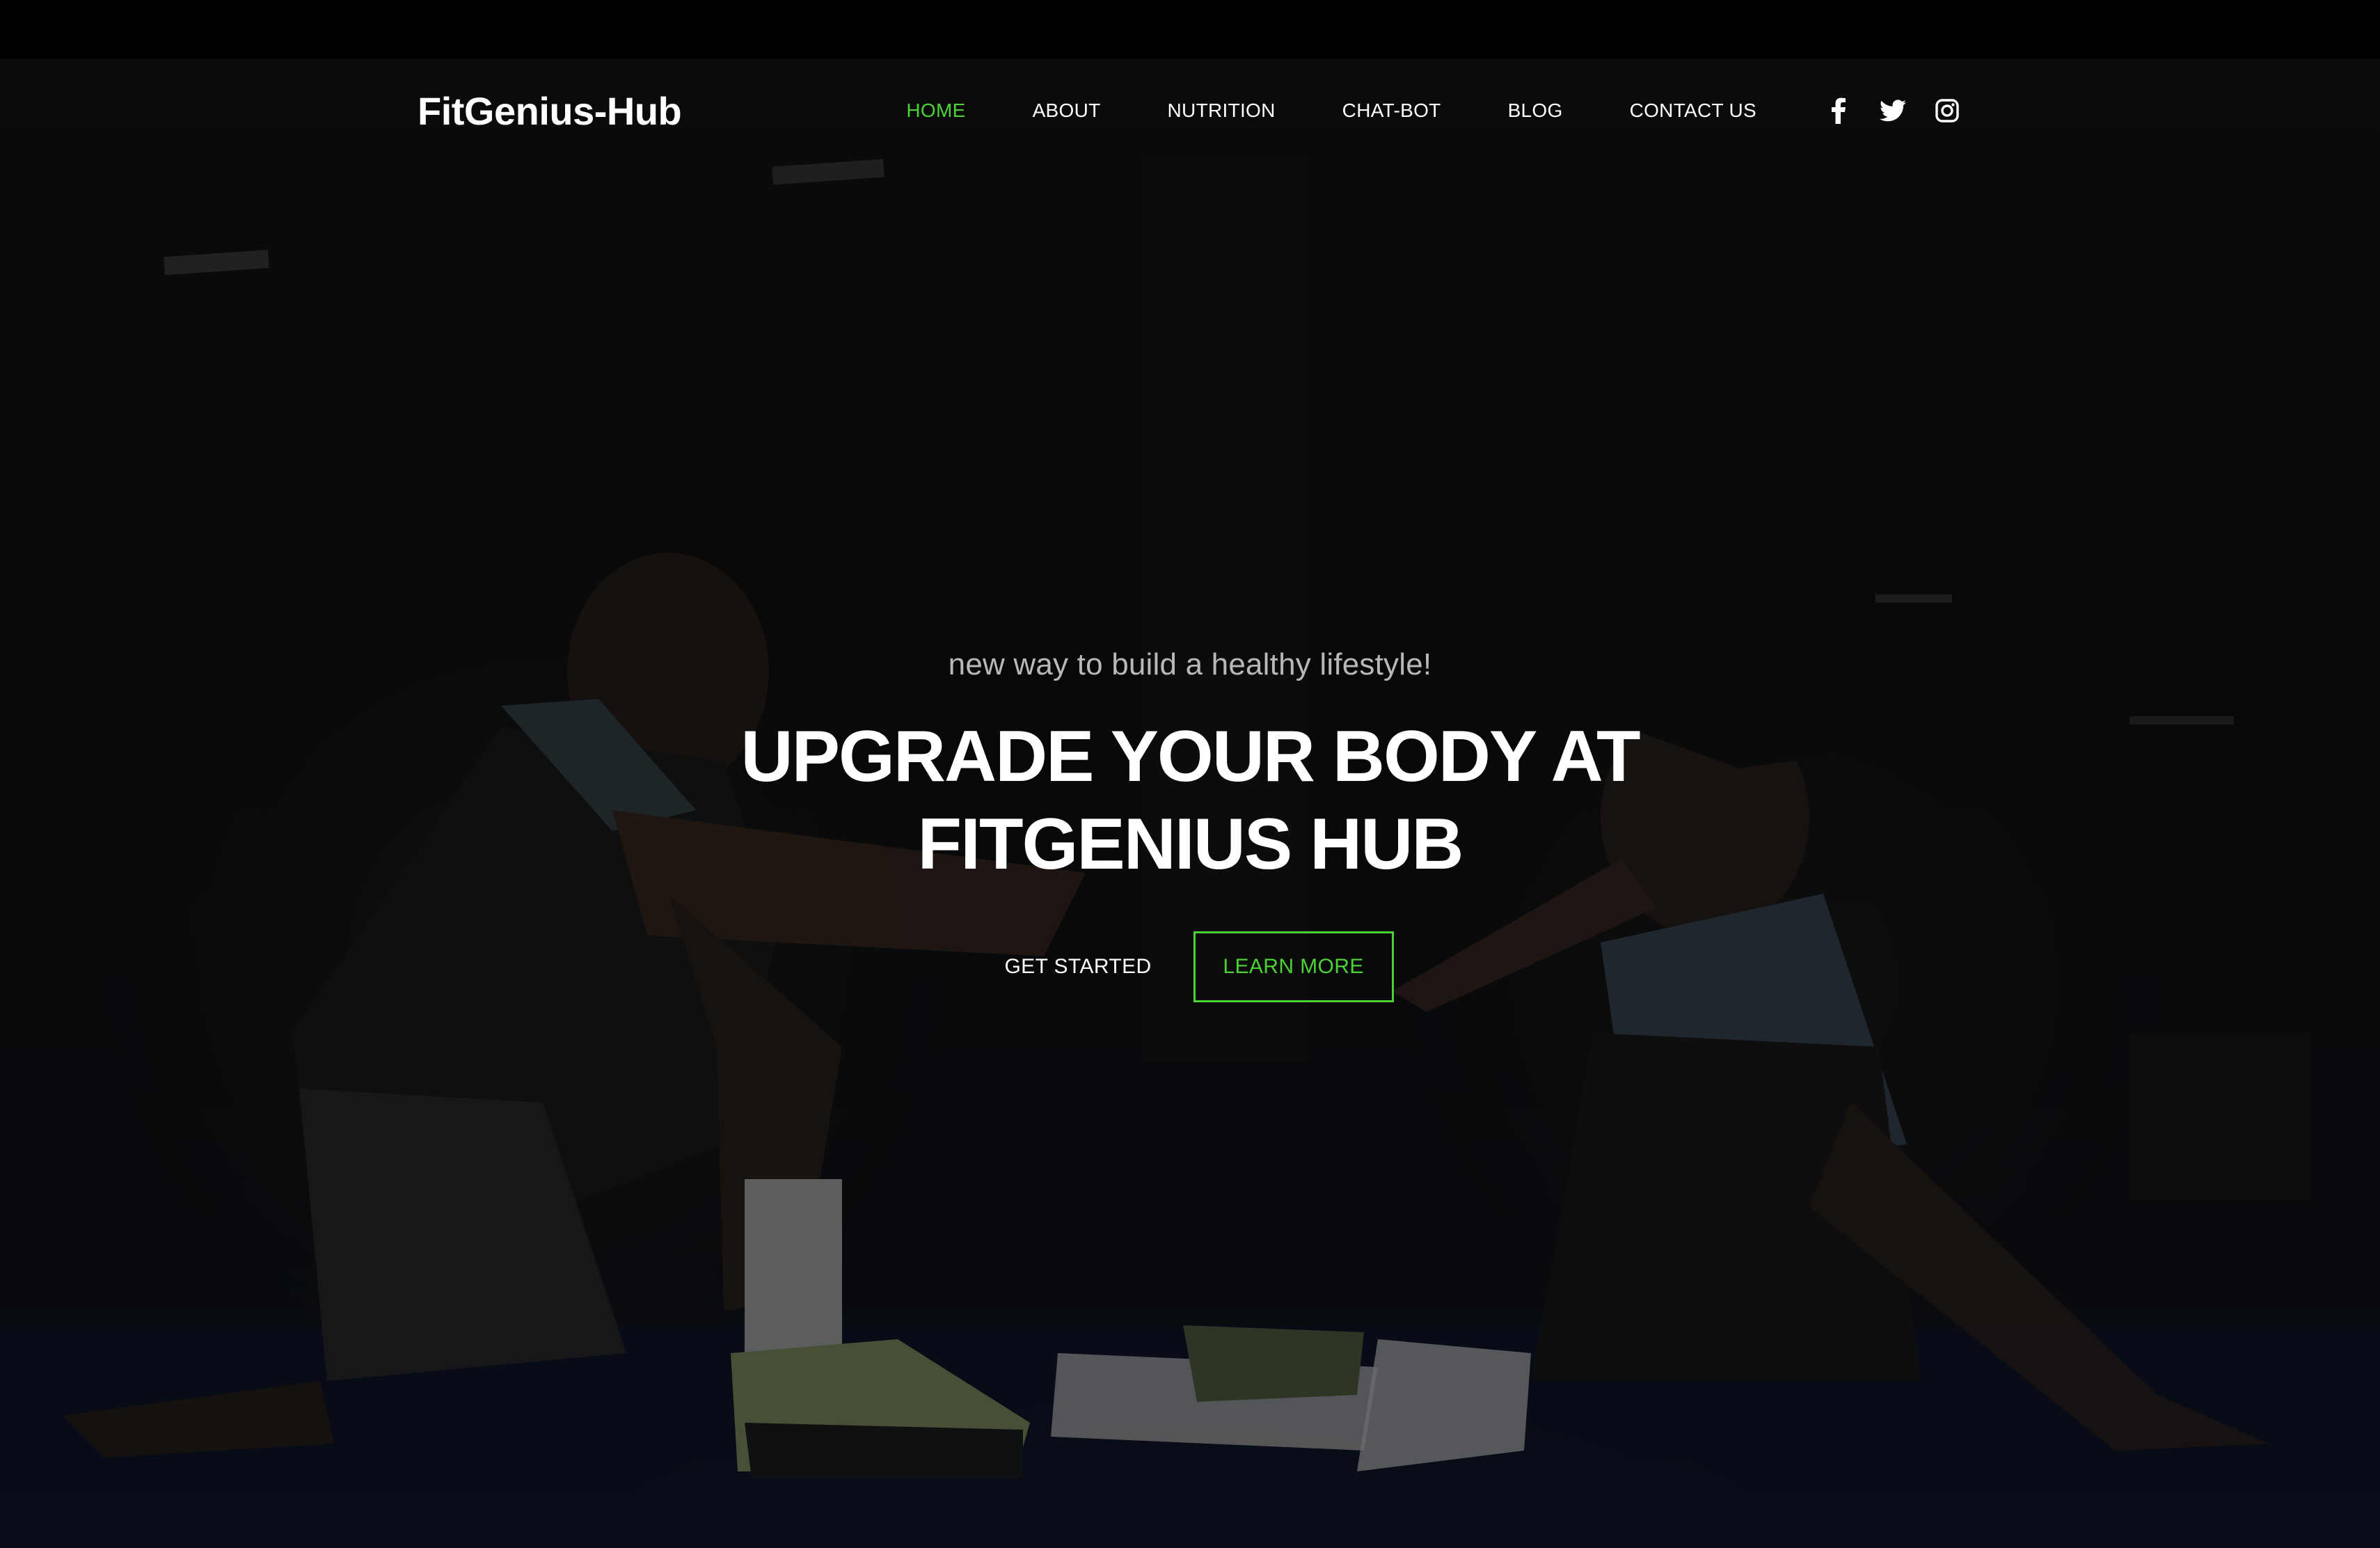  I want to click on hero-headline-line-2: FITGENIUS HUB, so click(1190, 844).